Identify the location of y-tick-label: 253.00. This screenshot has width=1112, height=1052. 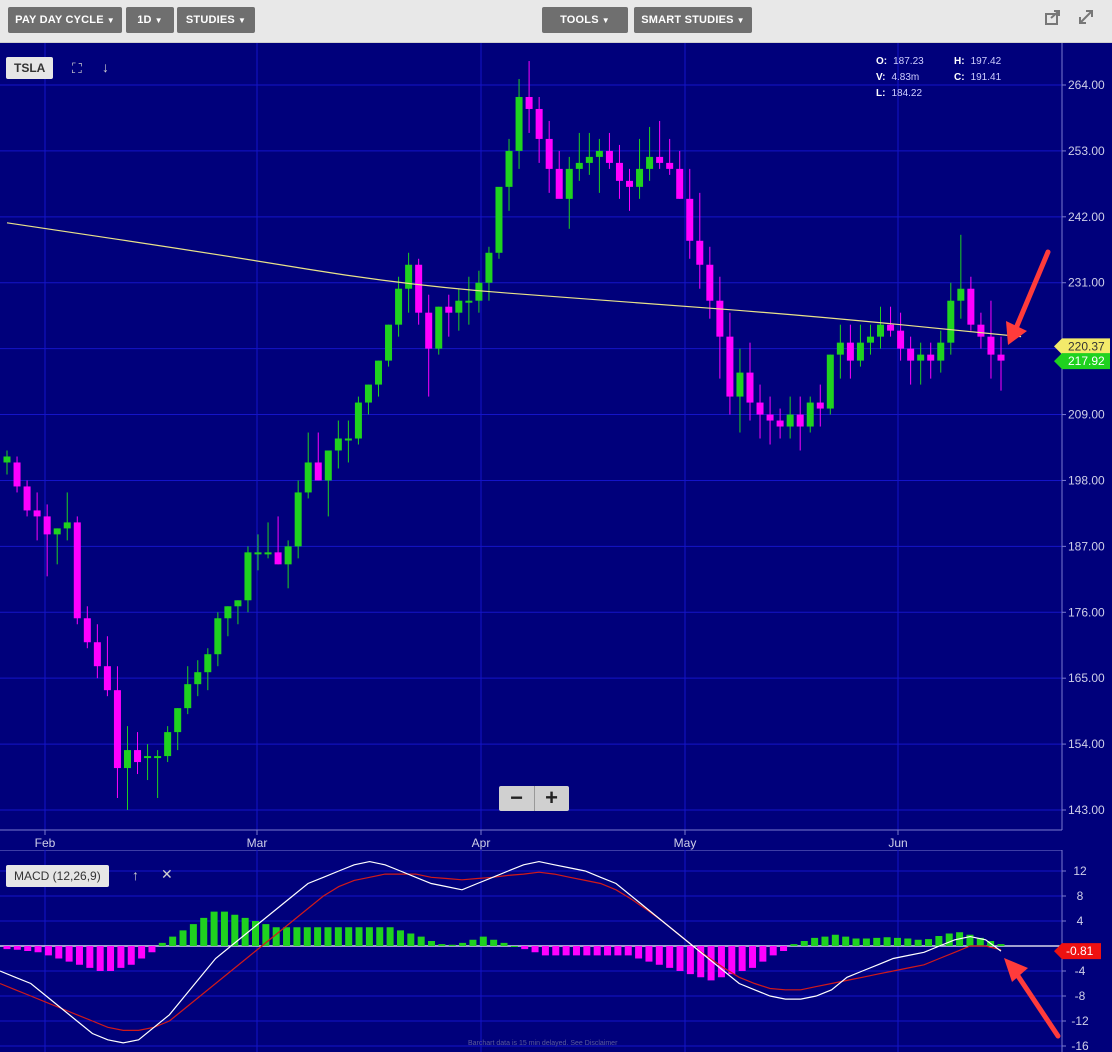
(1086, 151).